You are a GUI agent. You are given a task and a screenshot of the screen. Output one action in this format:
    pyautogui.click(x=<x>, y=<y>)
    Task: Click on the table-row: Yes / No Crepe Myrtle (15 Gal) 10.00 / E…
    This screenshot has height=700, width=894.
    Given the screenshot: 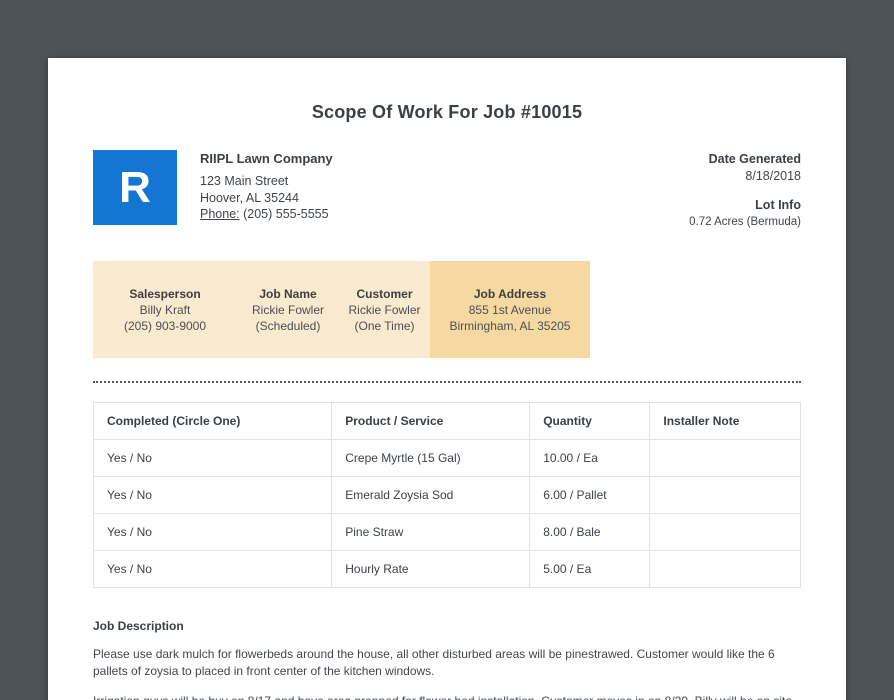 What is the action you would take?
    pyautogui.click(x=446, y=458)
    